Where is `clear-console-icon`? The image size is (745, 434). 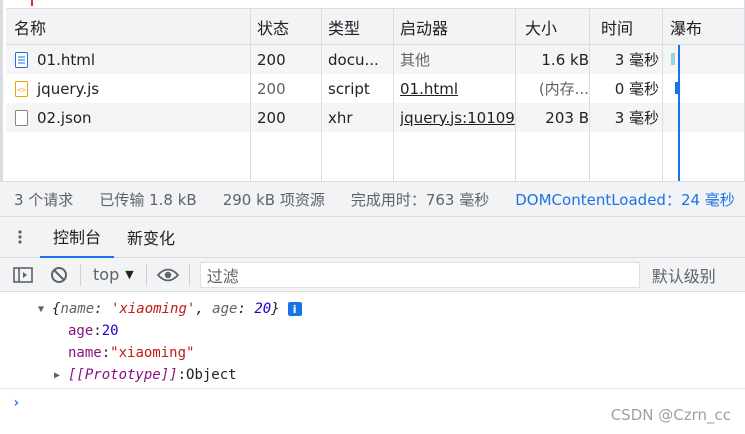 clear-console-icon is located at coordinates (59, 275).